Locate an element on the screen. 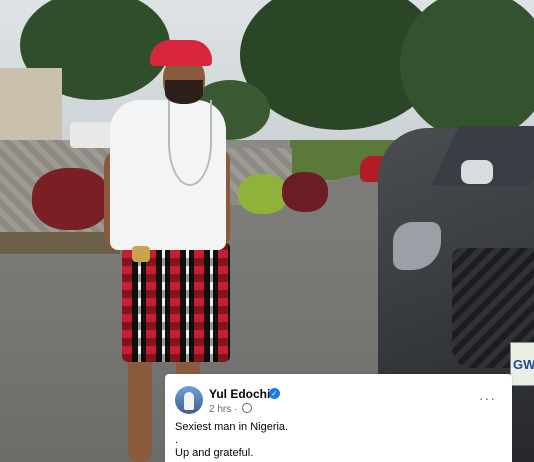  post-meta: 2 hrs · is located at coordinates (231, 409).